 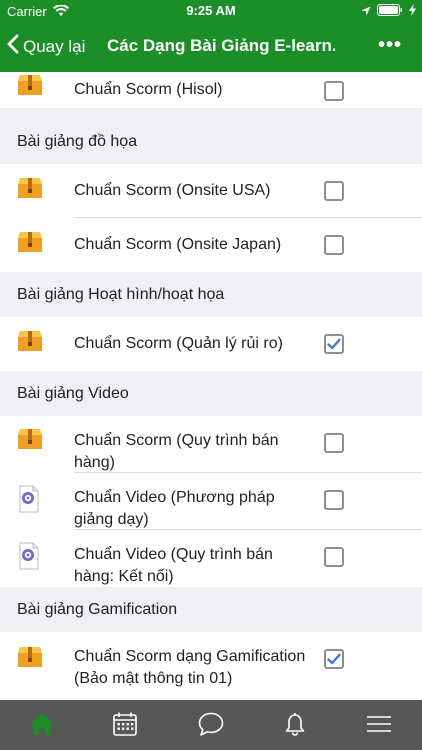 I want to click on status-time: 9:25 AM, so click(x=211, y=10).